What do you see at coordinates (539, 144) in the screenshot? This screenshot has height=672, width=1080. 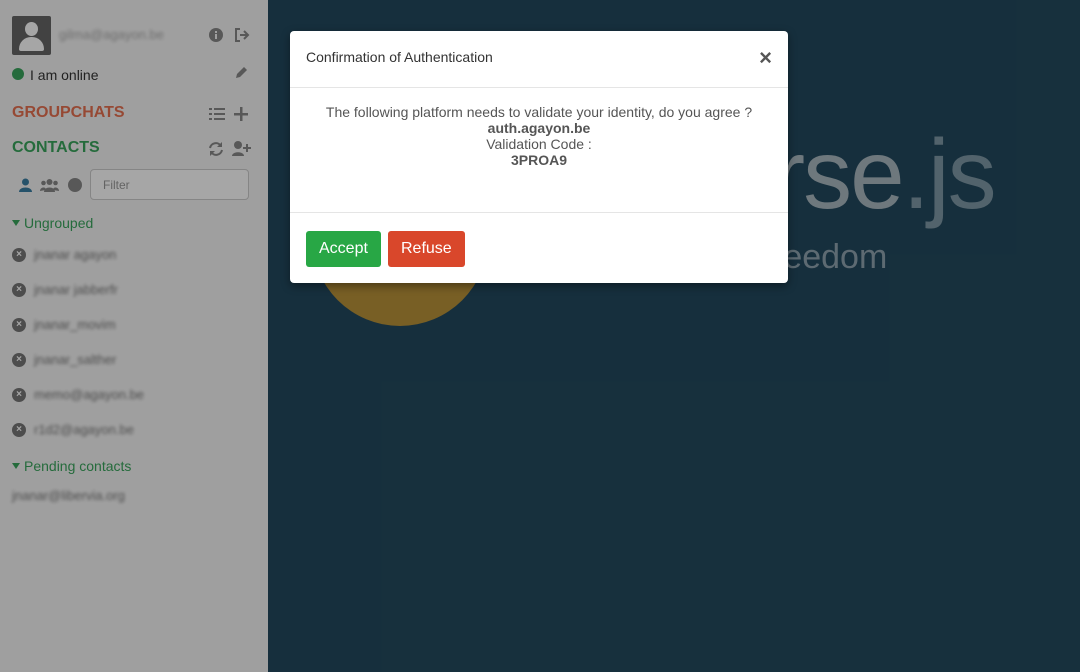 I see `validation-code-label: Validation Code :` at bounding box center [539, 144].